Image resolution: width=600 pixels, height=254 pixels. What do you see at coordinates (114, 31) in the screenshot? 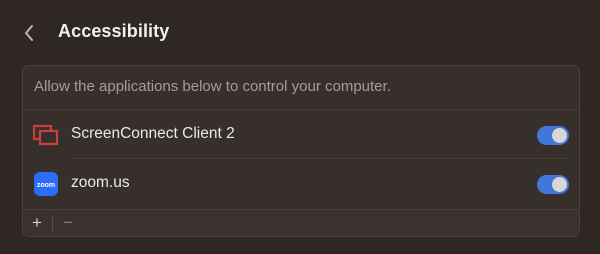
I see `page-title: Accessibility` at bounding box center [114, 31].